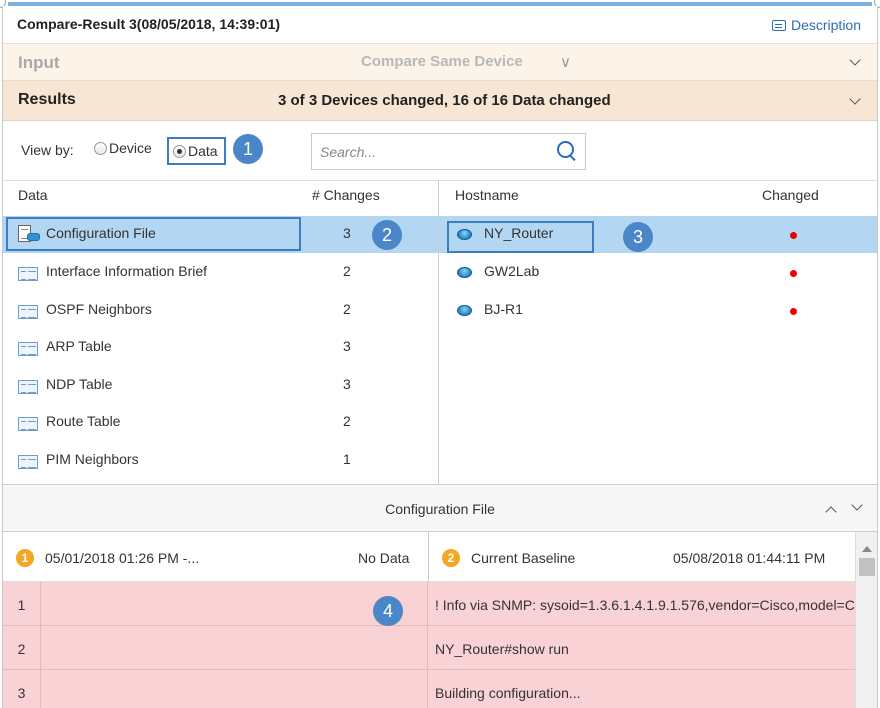 The width and height of the screenshot is (880, 708). What do you see at coordinates (451, 558) in the screenshot?
I see `right-version-badge: 2` at bounding box center [451, 558].